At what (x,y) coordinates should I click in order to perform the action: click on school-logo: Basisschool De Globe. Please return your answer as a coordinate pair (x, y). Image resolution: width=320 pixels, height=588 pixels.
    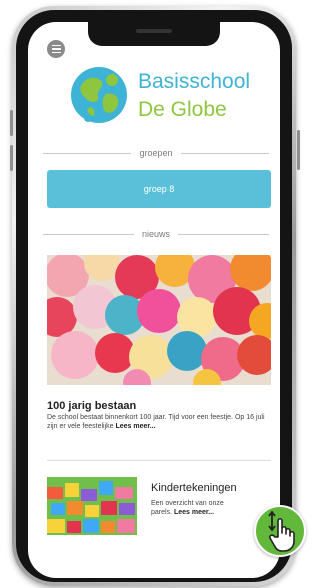
    Looking at the image, I should click on (168, 95).